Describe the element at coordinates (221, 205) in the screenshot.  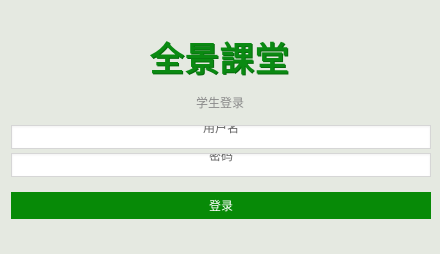
I see `login-button: 登录` at that location.